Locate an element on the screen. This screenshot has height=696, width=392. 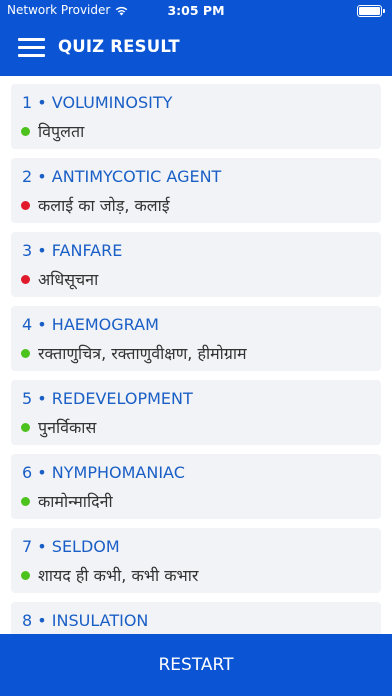
answer-row: पुनर्विकास is located at coordinates (58, 427).